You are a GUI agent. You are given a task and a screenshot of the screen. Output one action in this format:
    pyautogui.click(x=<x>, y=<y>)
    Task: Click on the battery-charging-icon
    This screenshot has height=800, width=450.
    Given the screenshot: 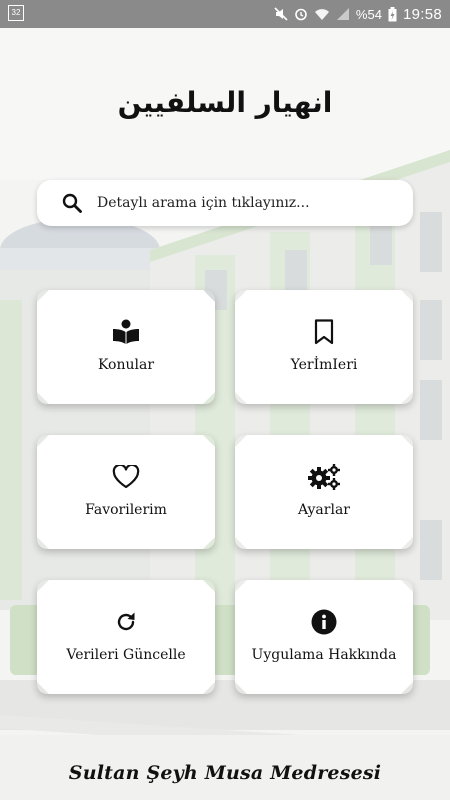 What is the action you would take?
    pyautogui.click(x=392, y=13)
    